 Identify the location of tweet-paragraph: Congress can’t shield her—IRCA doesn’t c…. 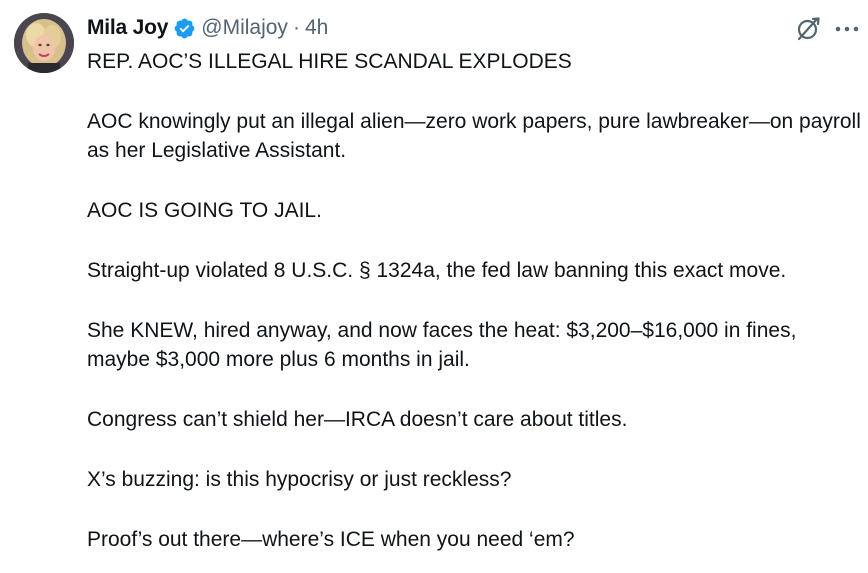
(357, 419).